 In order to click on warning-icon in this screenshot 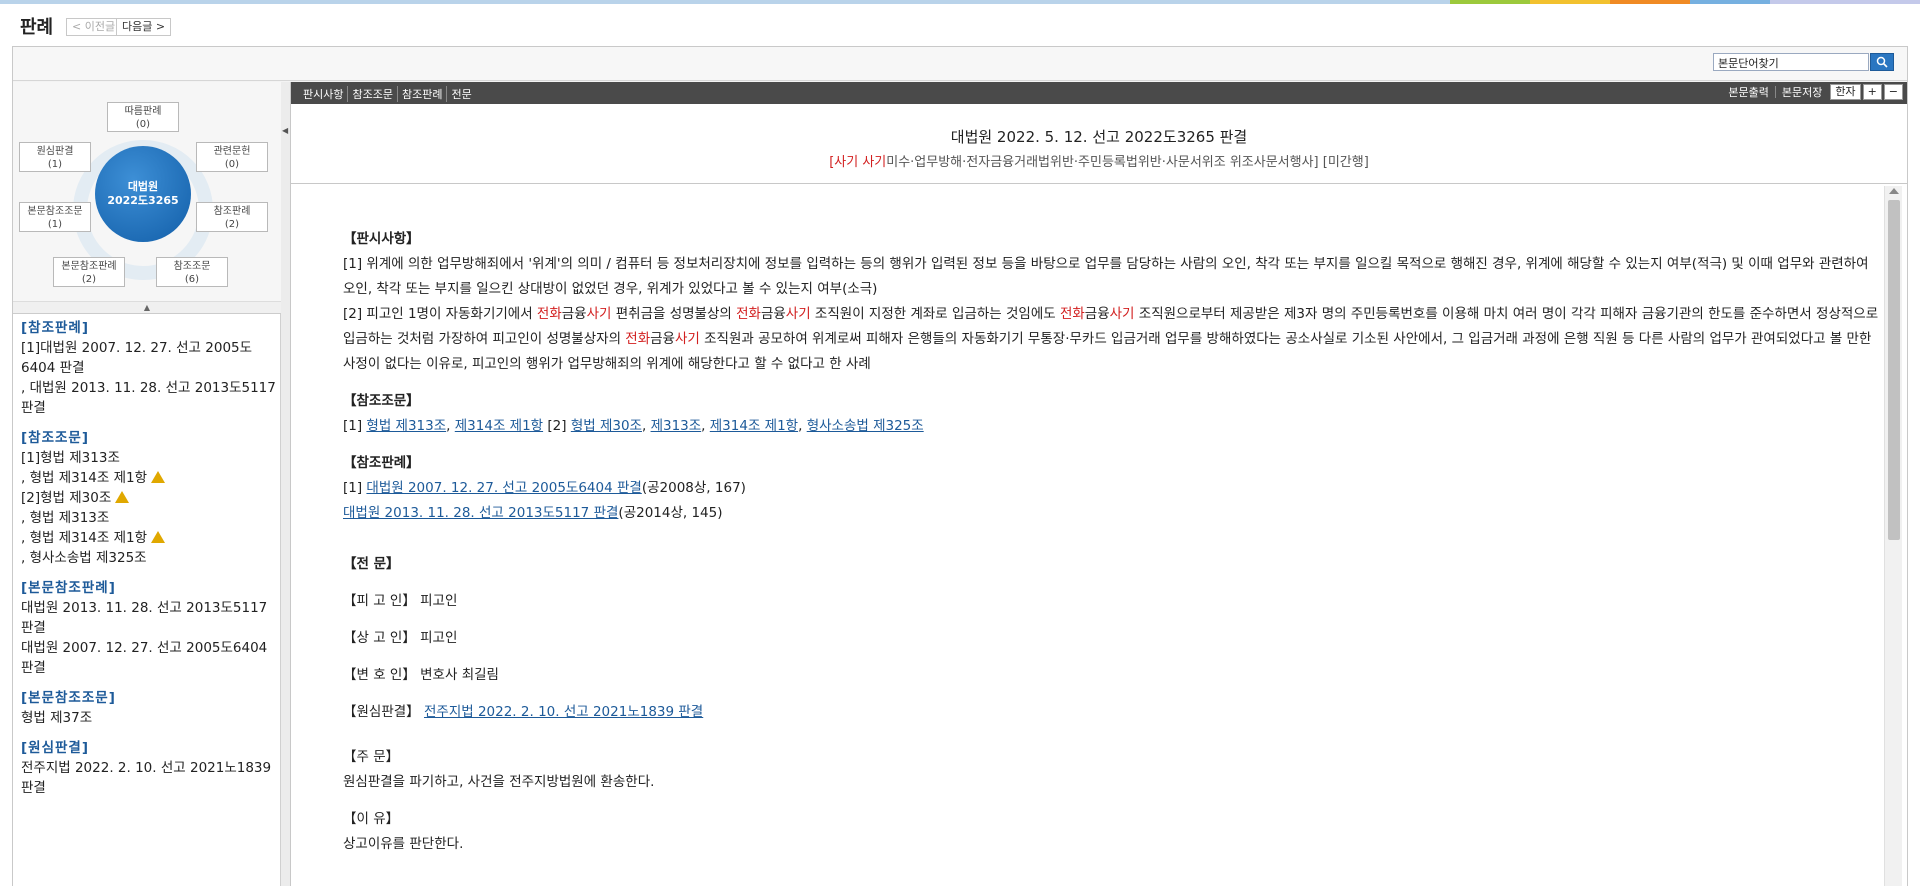, I will do `click(158, 537)`.